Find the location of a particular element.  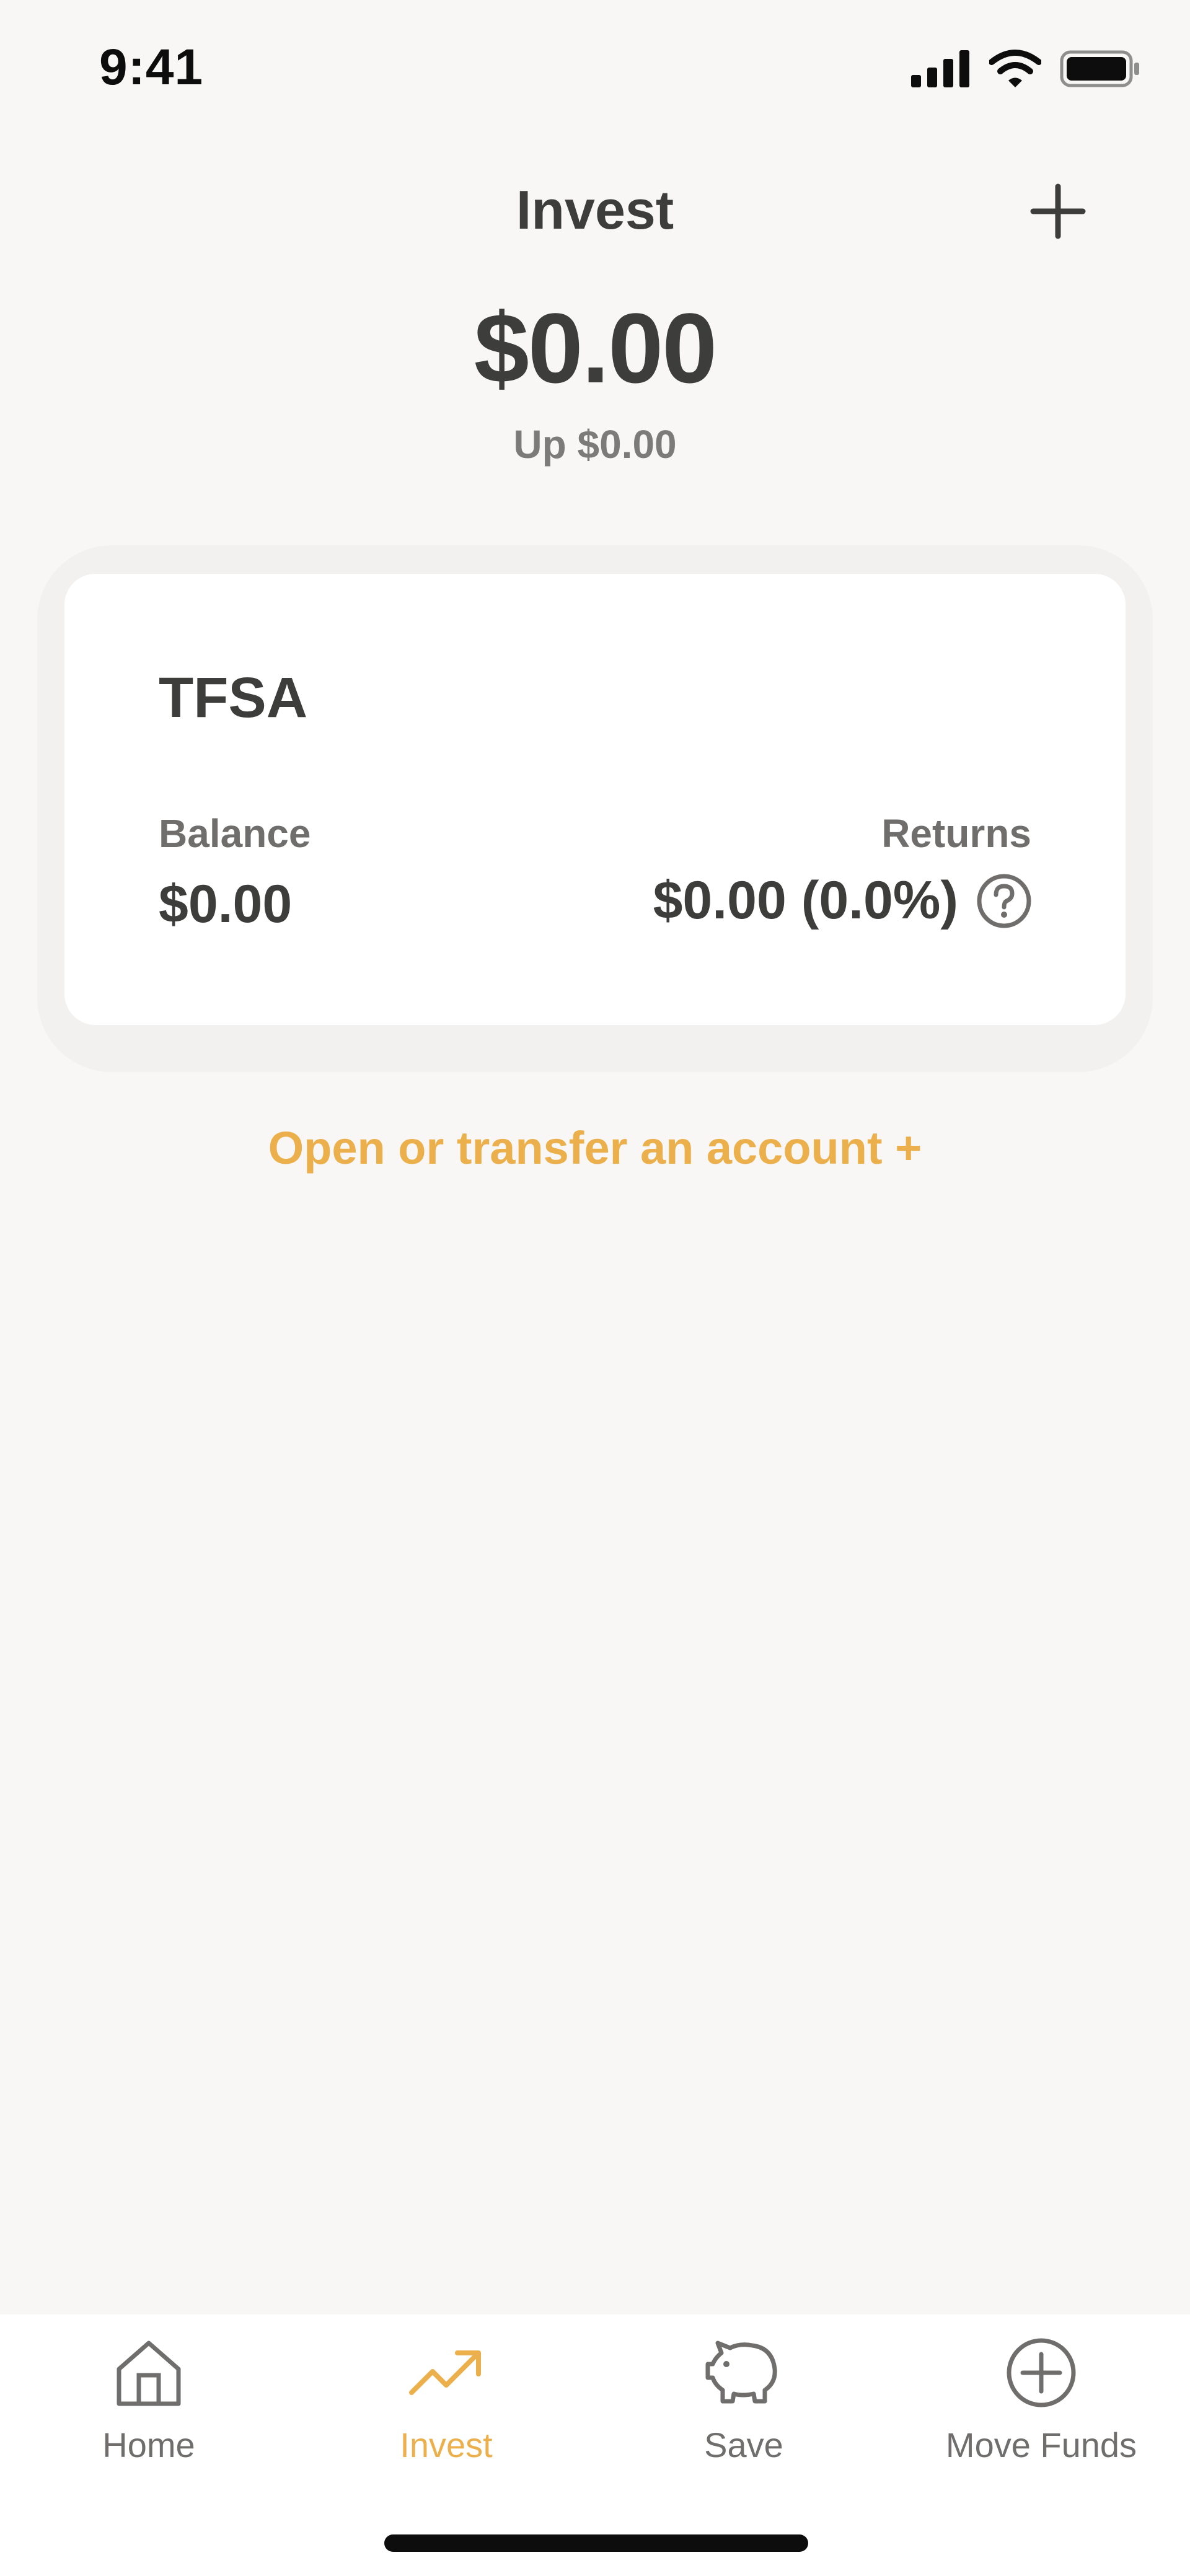

home-icon is located at coordinates (148, 2373).